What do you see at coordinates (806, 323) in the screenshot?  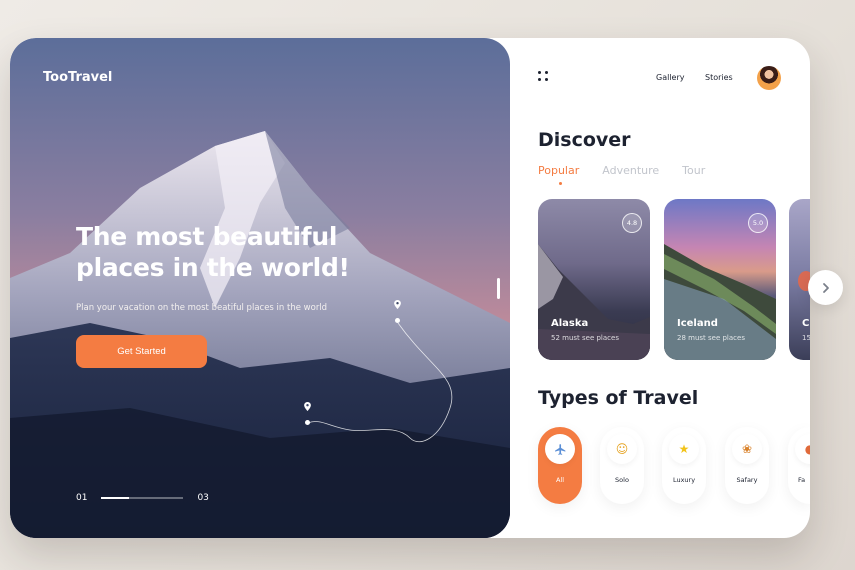 I see `card-name: C` at bounding box center [806, 323].